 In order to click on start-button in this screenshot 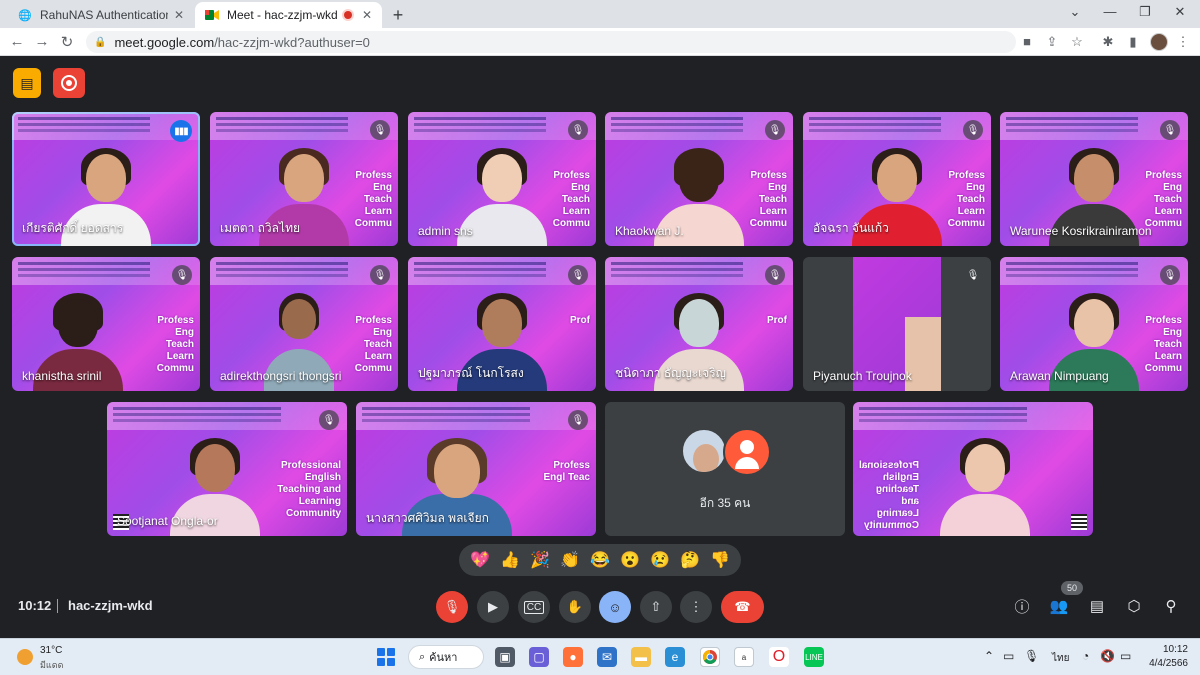, I will do `click(386, 657)`.